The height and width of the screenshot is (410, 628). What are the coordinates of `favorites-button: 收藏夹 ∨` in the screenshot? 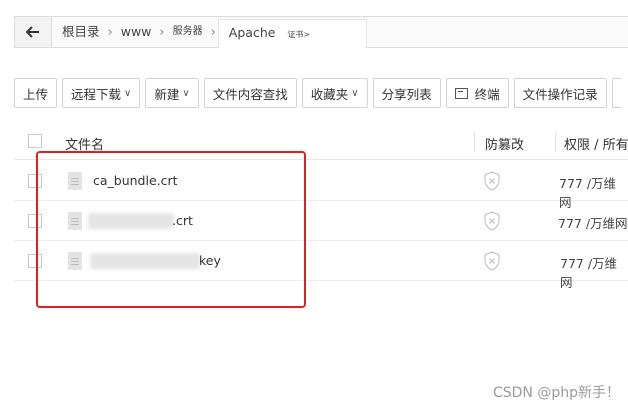 It's located at (334, 93).